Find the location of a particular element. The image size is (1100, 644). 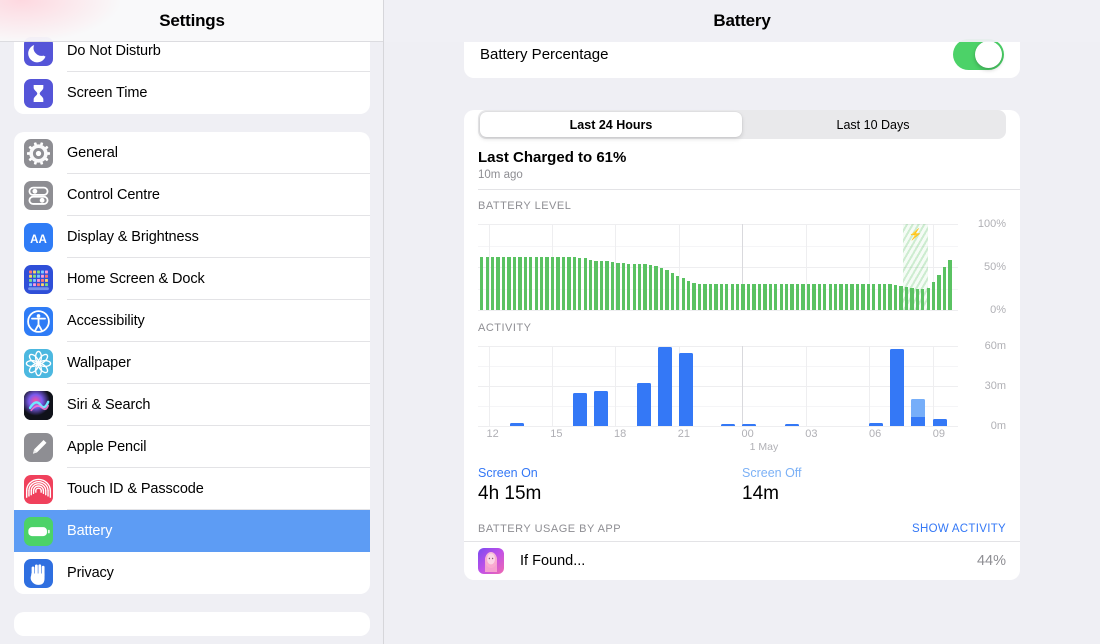

sidebar-item-label: Do Not Disturb is located at coordinates (114, 51).